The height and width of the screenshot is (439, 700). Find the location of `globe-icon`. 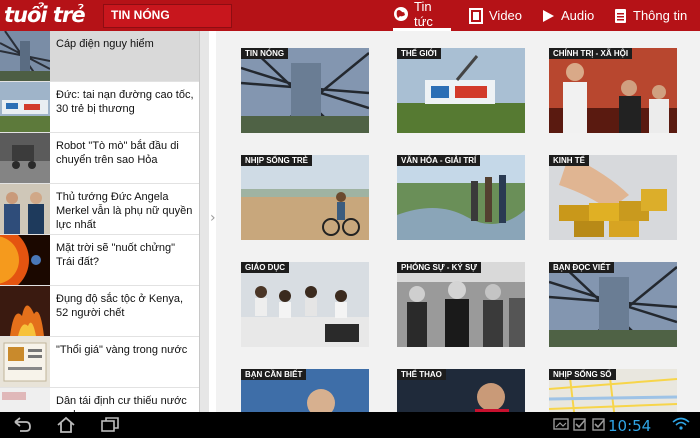

globe-icon is located at coordinates (401, 14).